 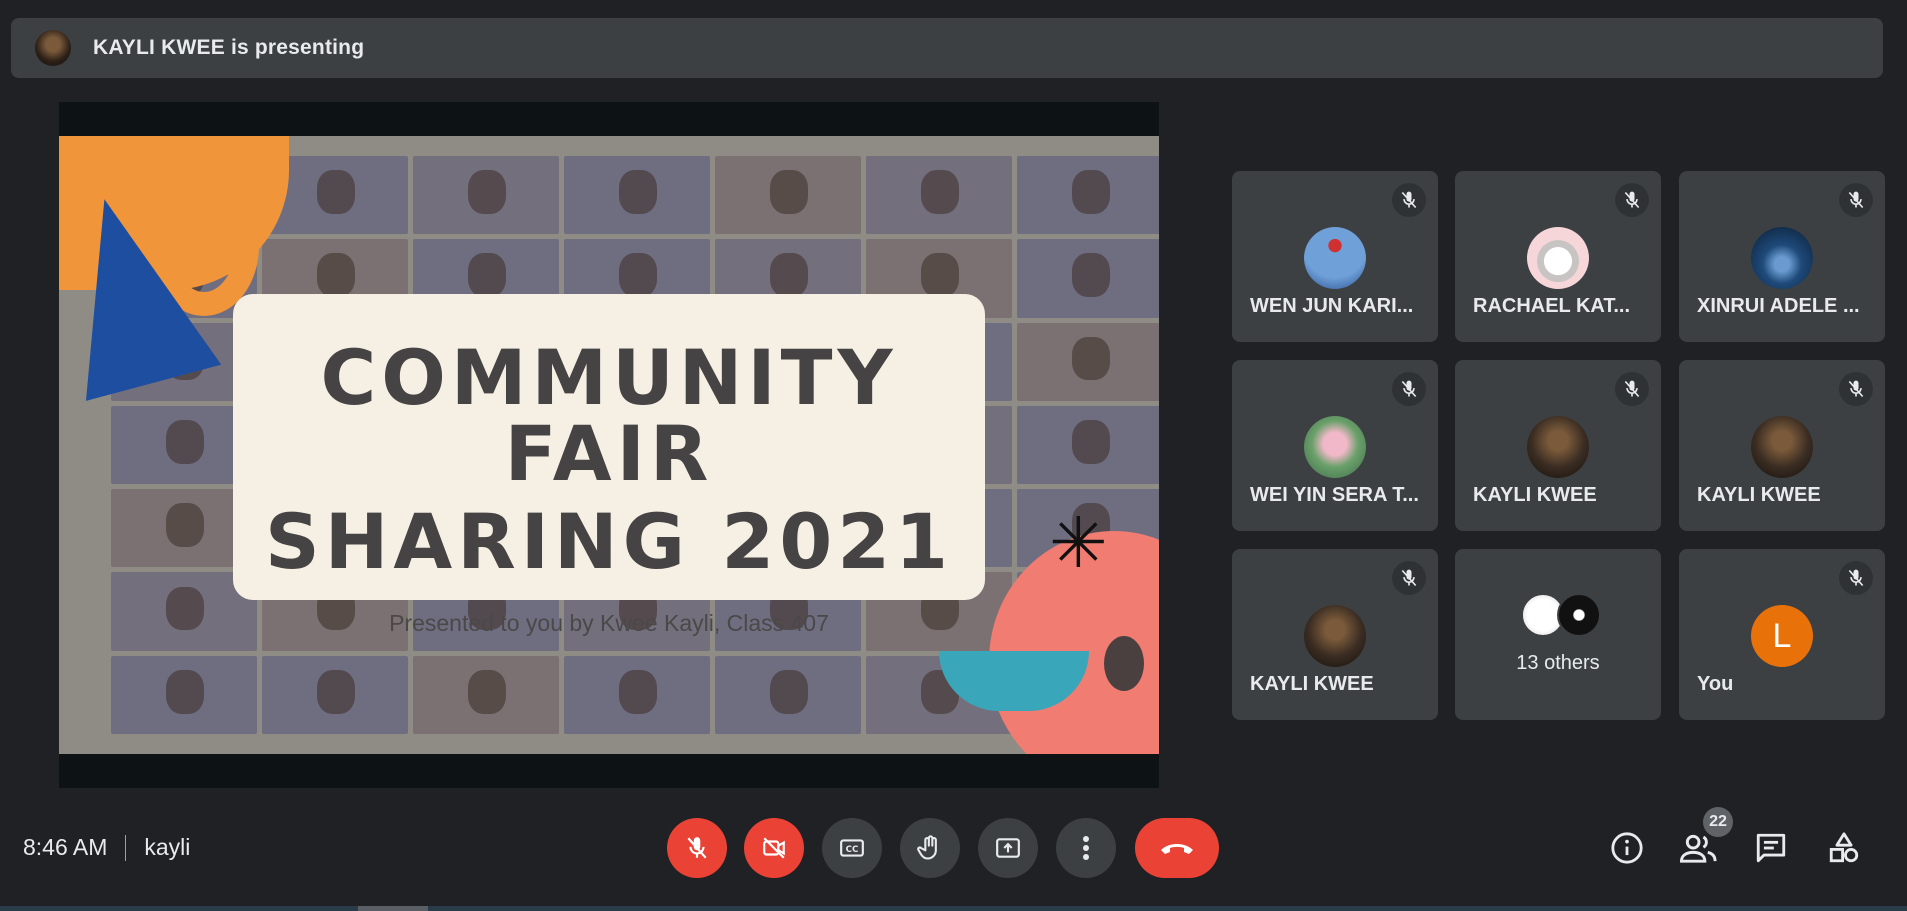 I want to click on chat-icon, so click(x=1771, y=848).